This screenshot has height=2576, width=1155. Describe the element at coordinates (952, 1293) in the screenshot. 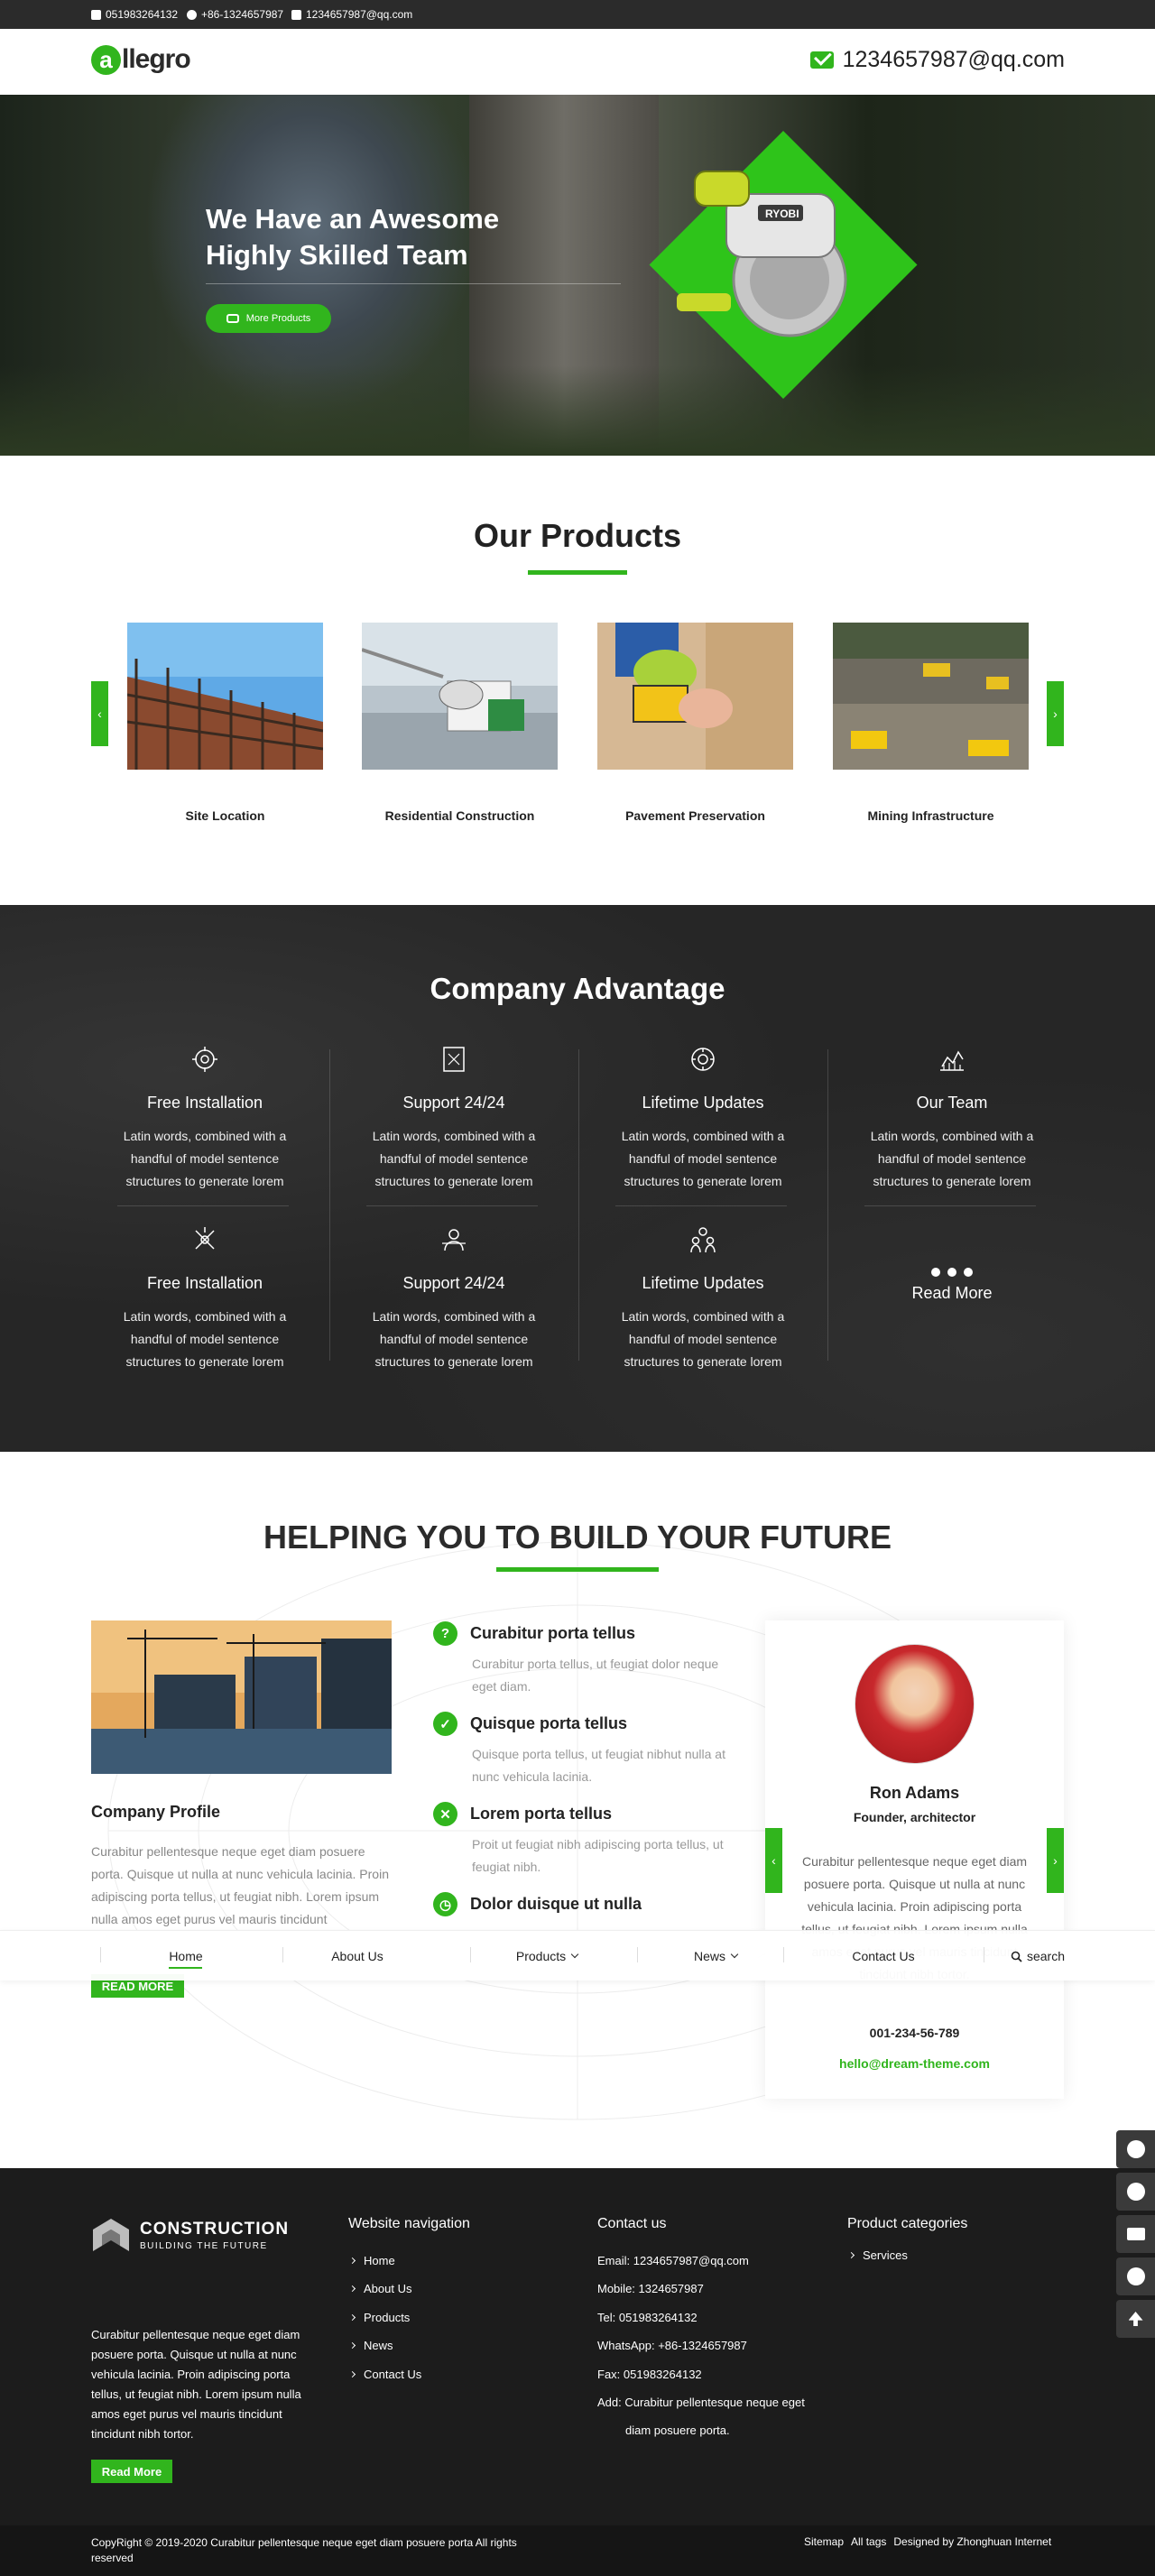

I see `advantage-read-more-label: Read More` at that location.